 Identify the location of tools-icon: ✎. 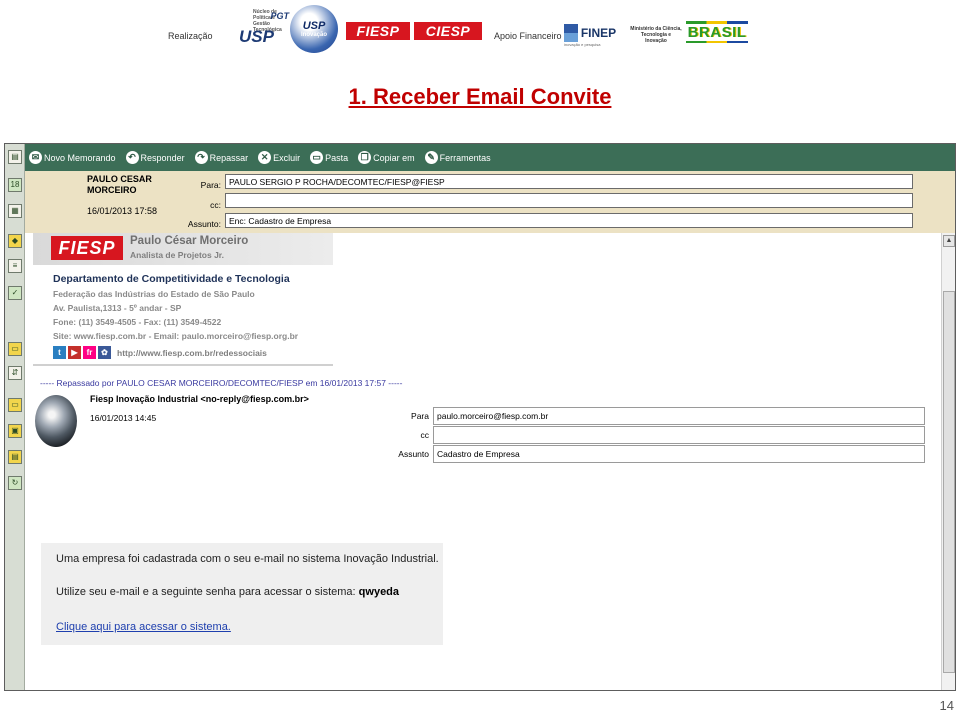
(431, 157).